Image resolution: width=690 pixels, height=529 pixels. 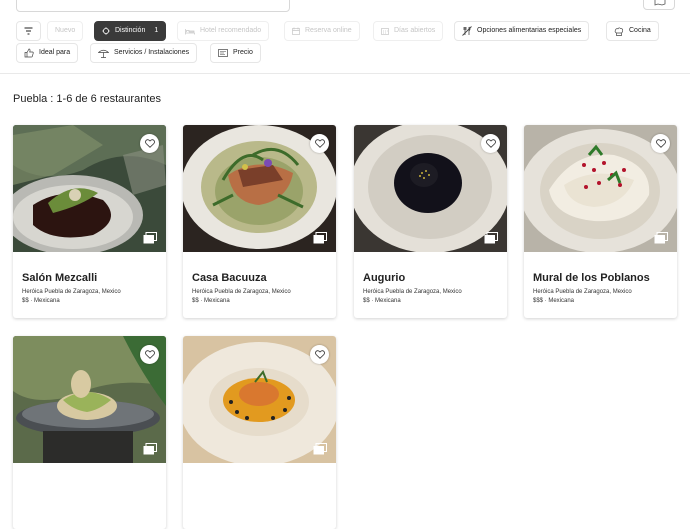 I want to click on filter-chip-open-days: Días abiertos, so click(x=408, y=31).